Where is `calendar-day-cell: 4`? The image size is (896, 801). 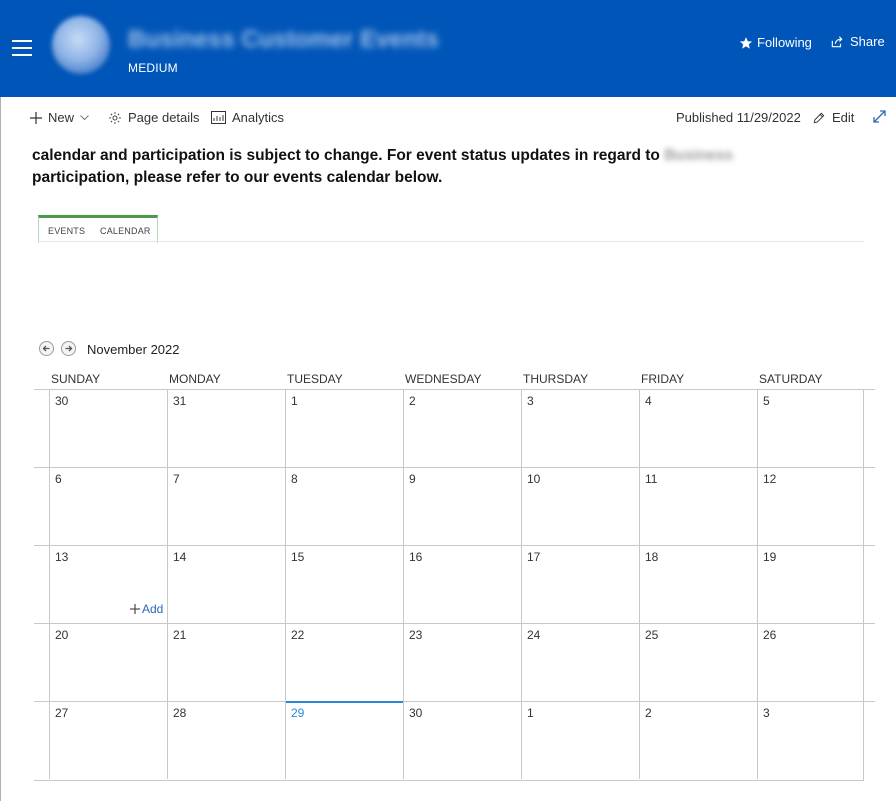
calendar-day-cell: 4 is located at coordinates (698, 428).